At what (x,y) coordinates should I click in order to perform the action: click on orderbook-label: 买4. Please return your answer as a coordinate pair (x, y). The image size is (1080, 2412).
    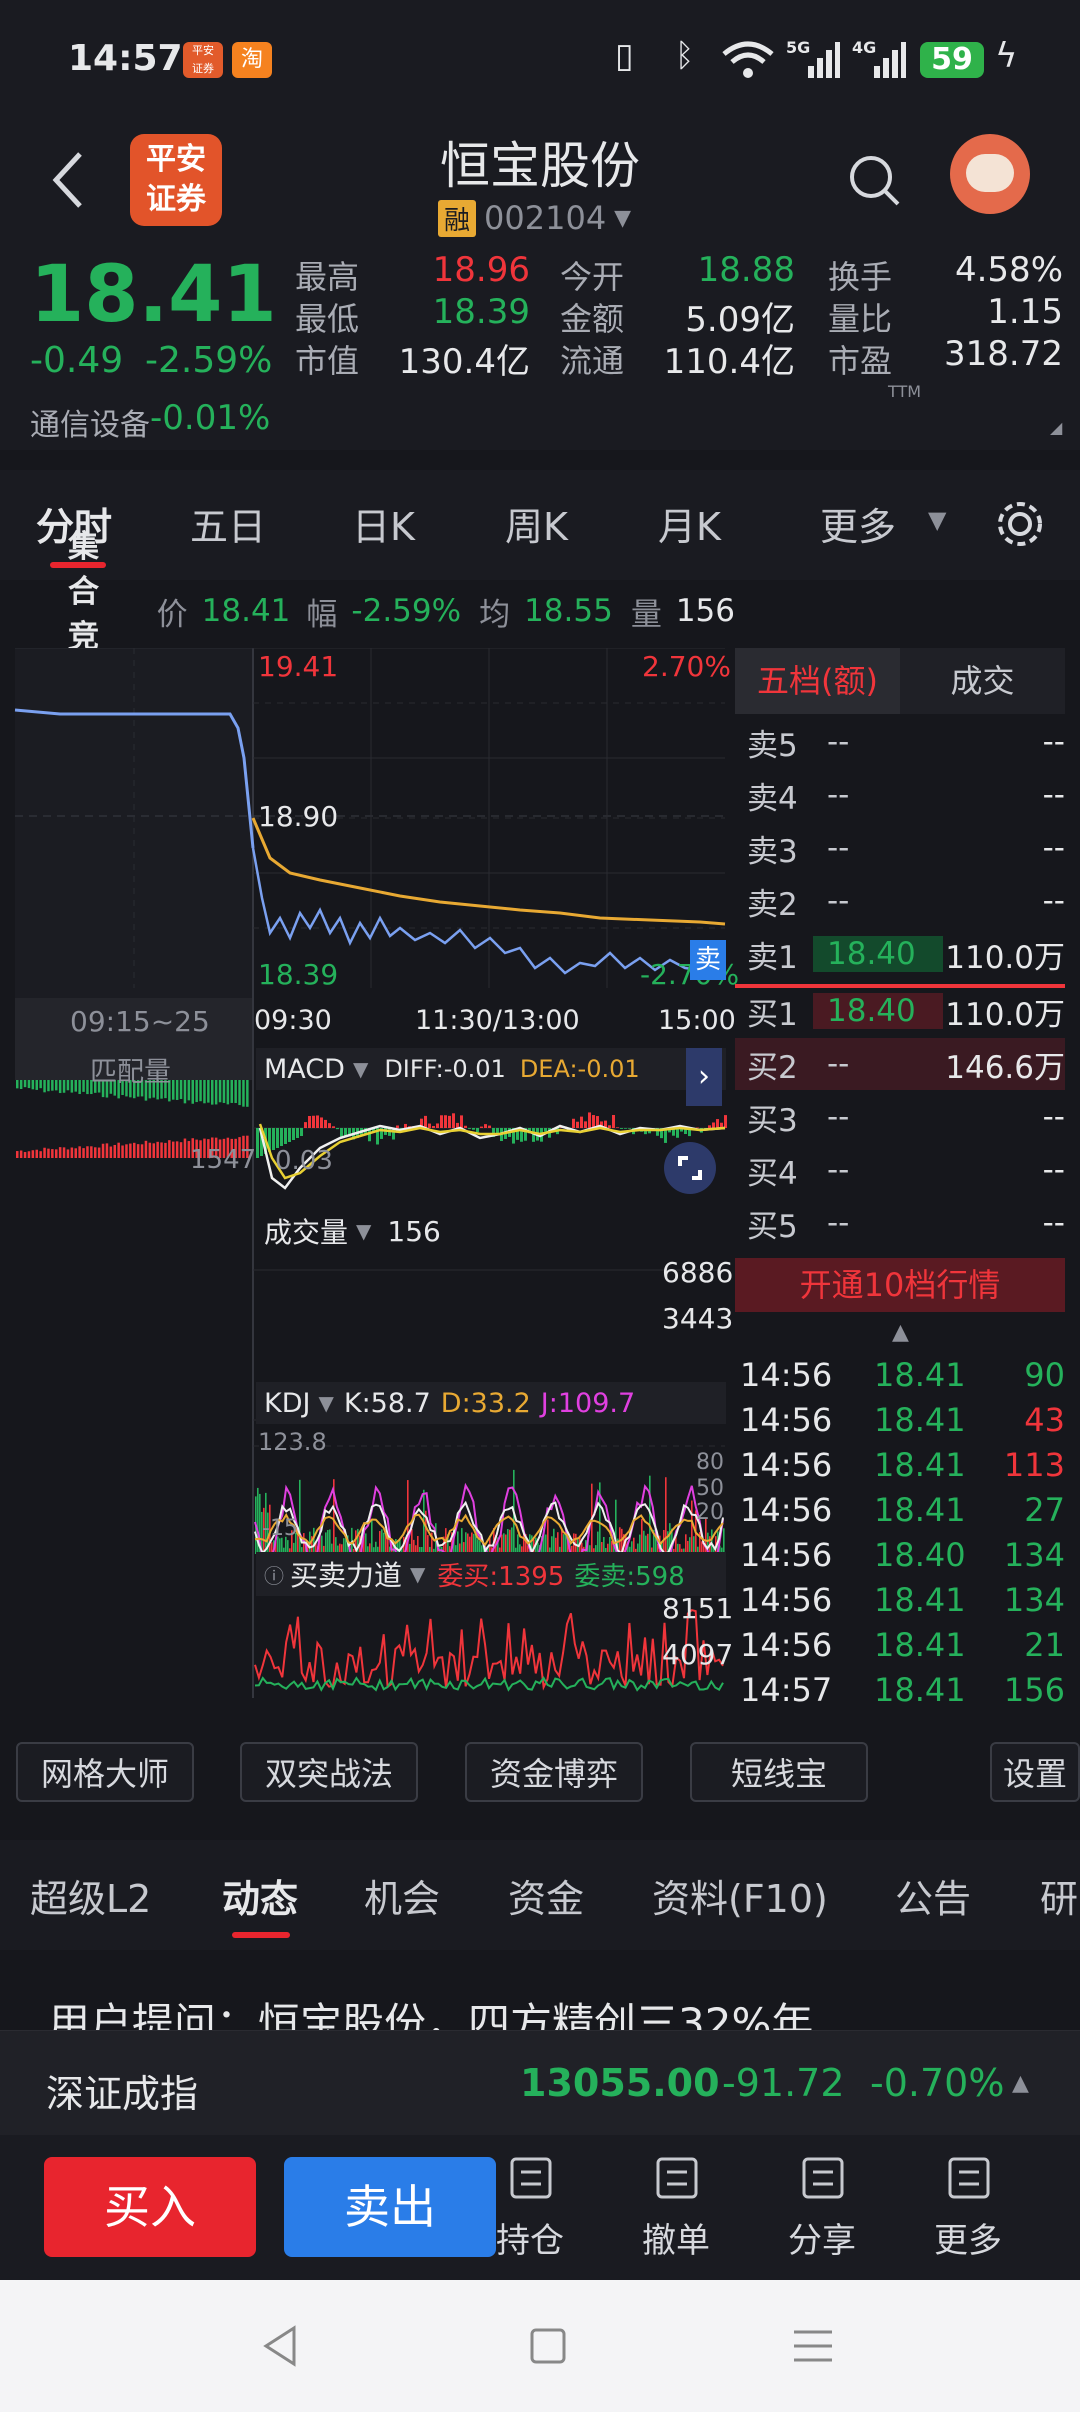
    Looking at the image, I should click on (772, 1173).